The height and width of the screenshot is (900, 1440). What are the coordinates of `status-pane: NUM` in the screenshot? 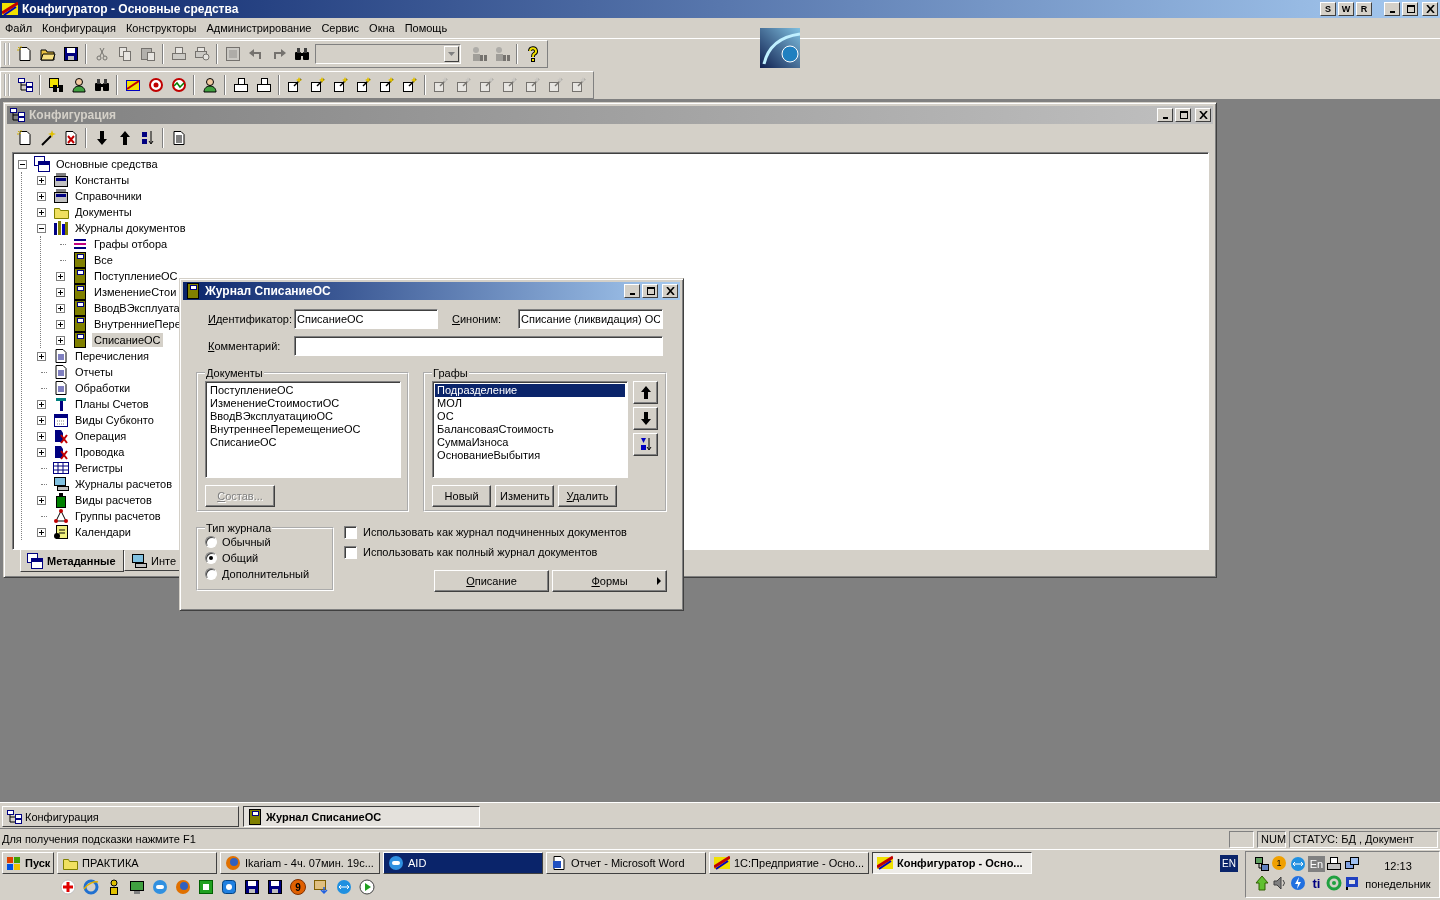 It's located at (1271, 839).